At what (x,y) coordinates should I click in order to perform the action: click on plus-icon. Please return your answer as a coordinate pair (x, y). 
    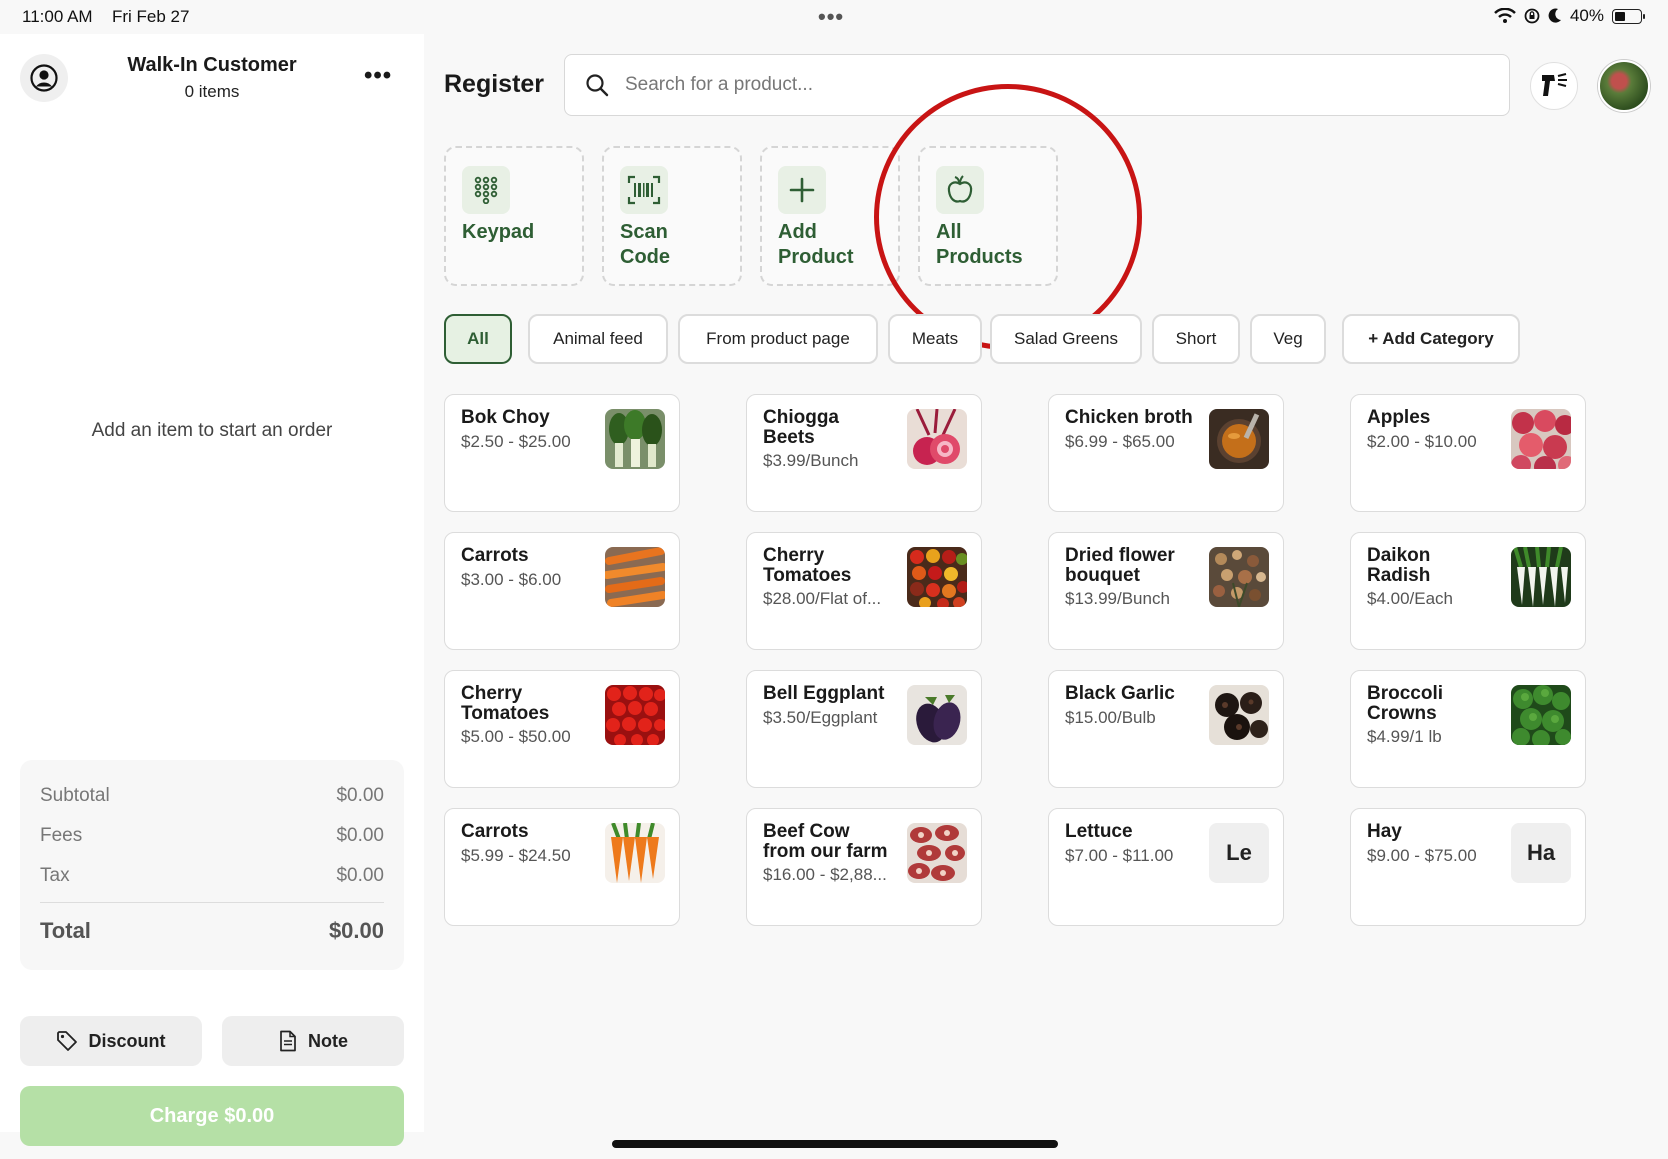
    Looking at the image, I should click on (802, 190).